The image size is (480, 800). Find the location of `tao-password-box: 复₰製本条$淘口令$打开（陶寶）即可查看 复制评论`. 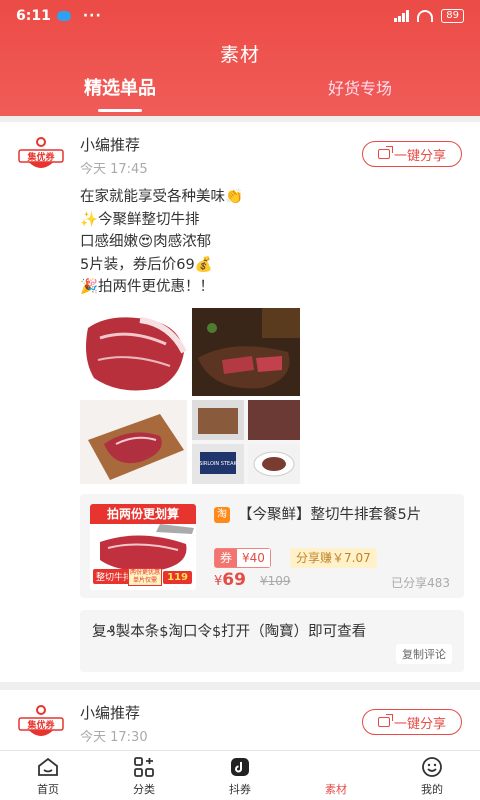

tao-password-box: 复₰製本条$淘口令$打开（陶寶）即可查看 复制评论 is located at coordinates (272, 641).